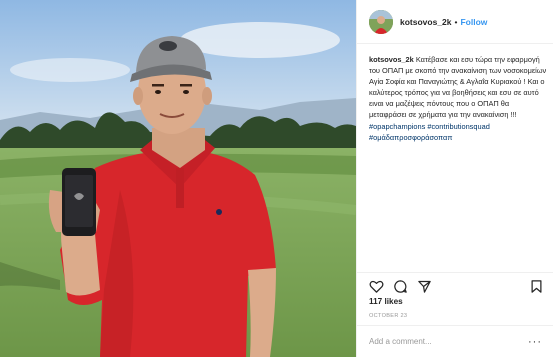  I want to click on comment-bar: ···, so click(455, 341).